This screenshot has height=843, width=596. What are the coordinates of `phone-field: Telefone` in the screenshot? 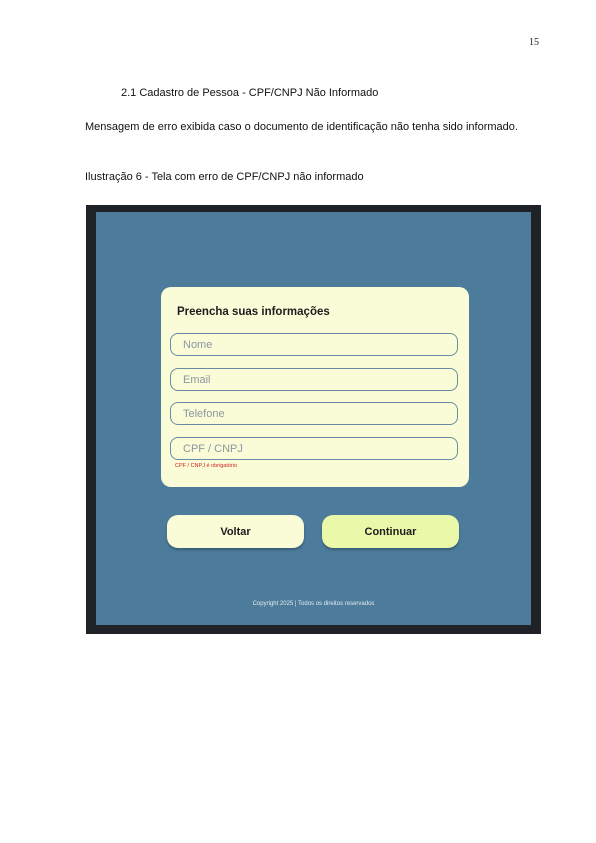 It's located at (314, 413).